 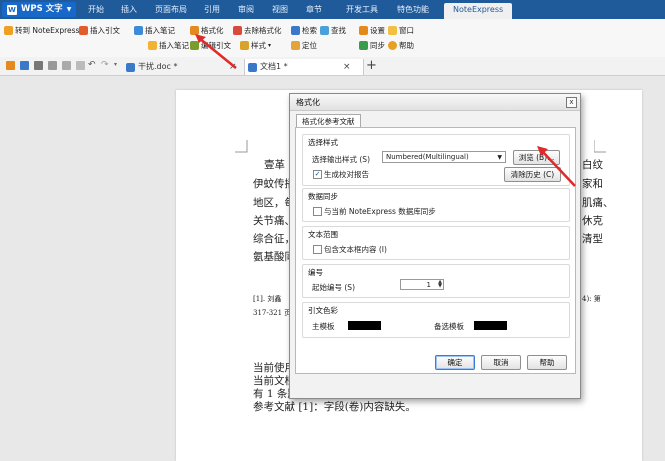 I want to click on main-template-label: 主模板, so click(x=323, y=326).